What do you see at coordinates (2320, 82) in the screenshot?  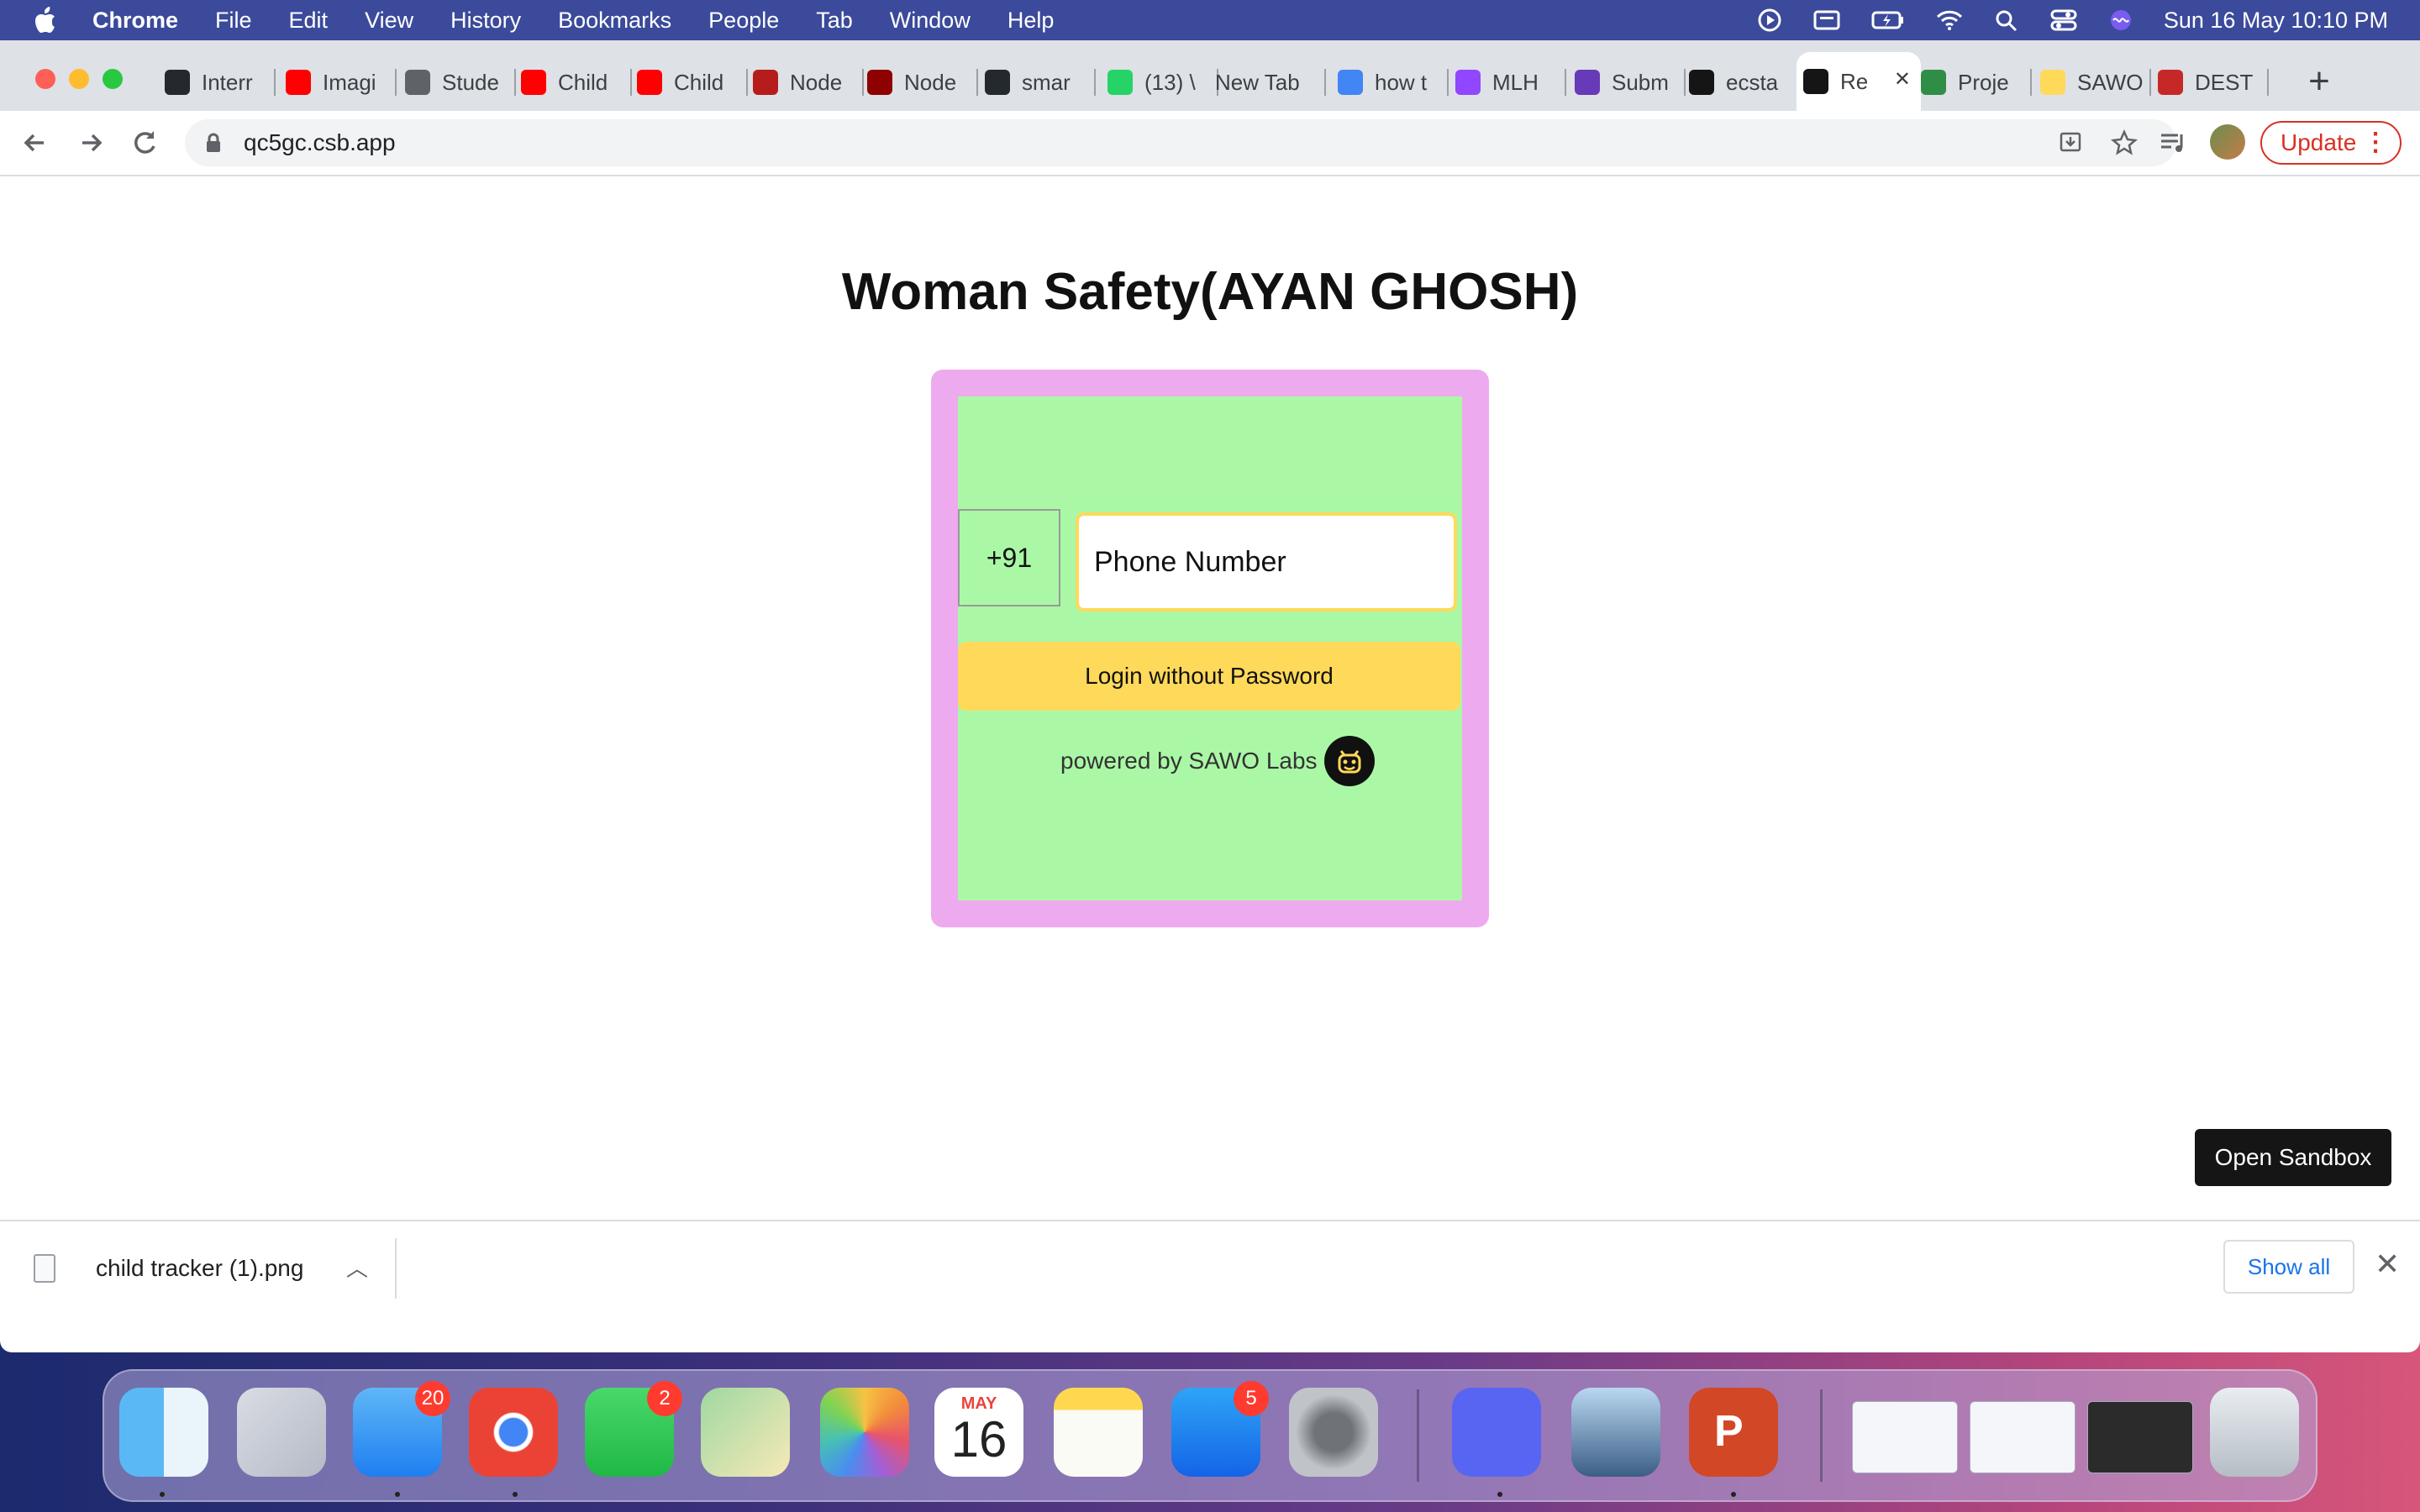 I see `new-tab-button: +` at bounding box center [2320, 82].